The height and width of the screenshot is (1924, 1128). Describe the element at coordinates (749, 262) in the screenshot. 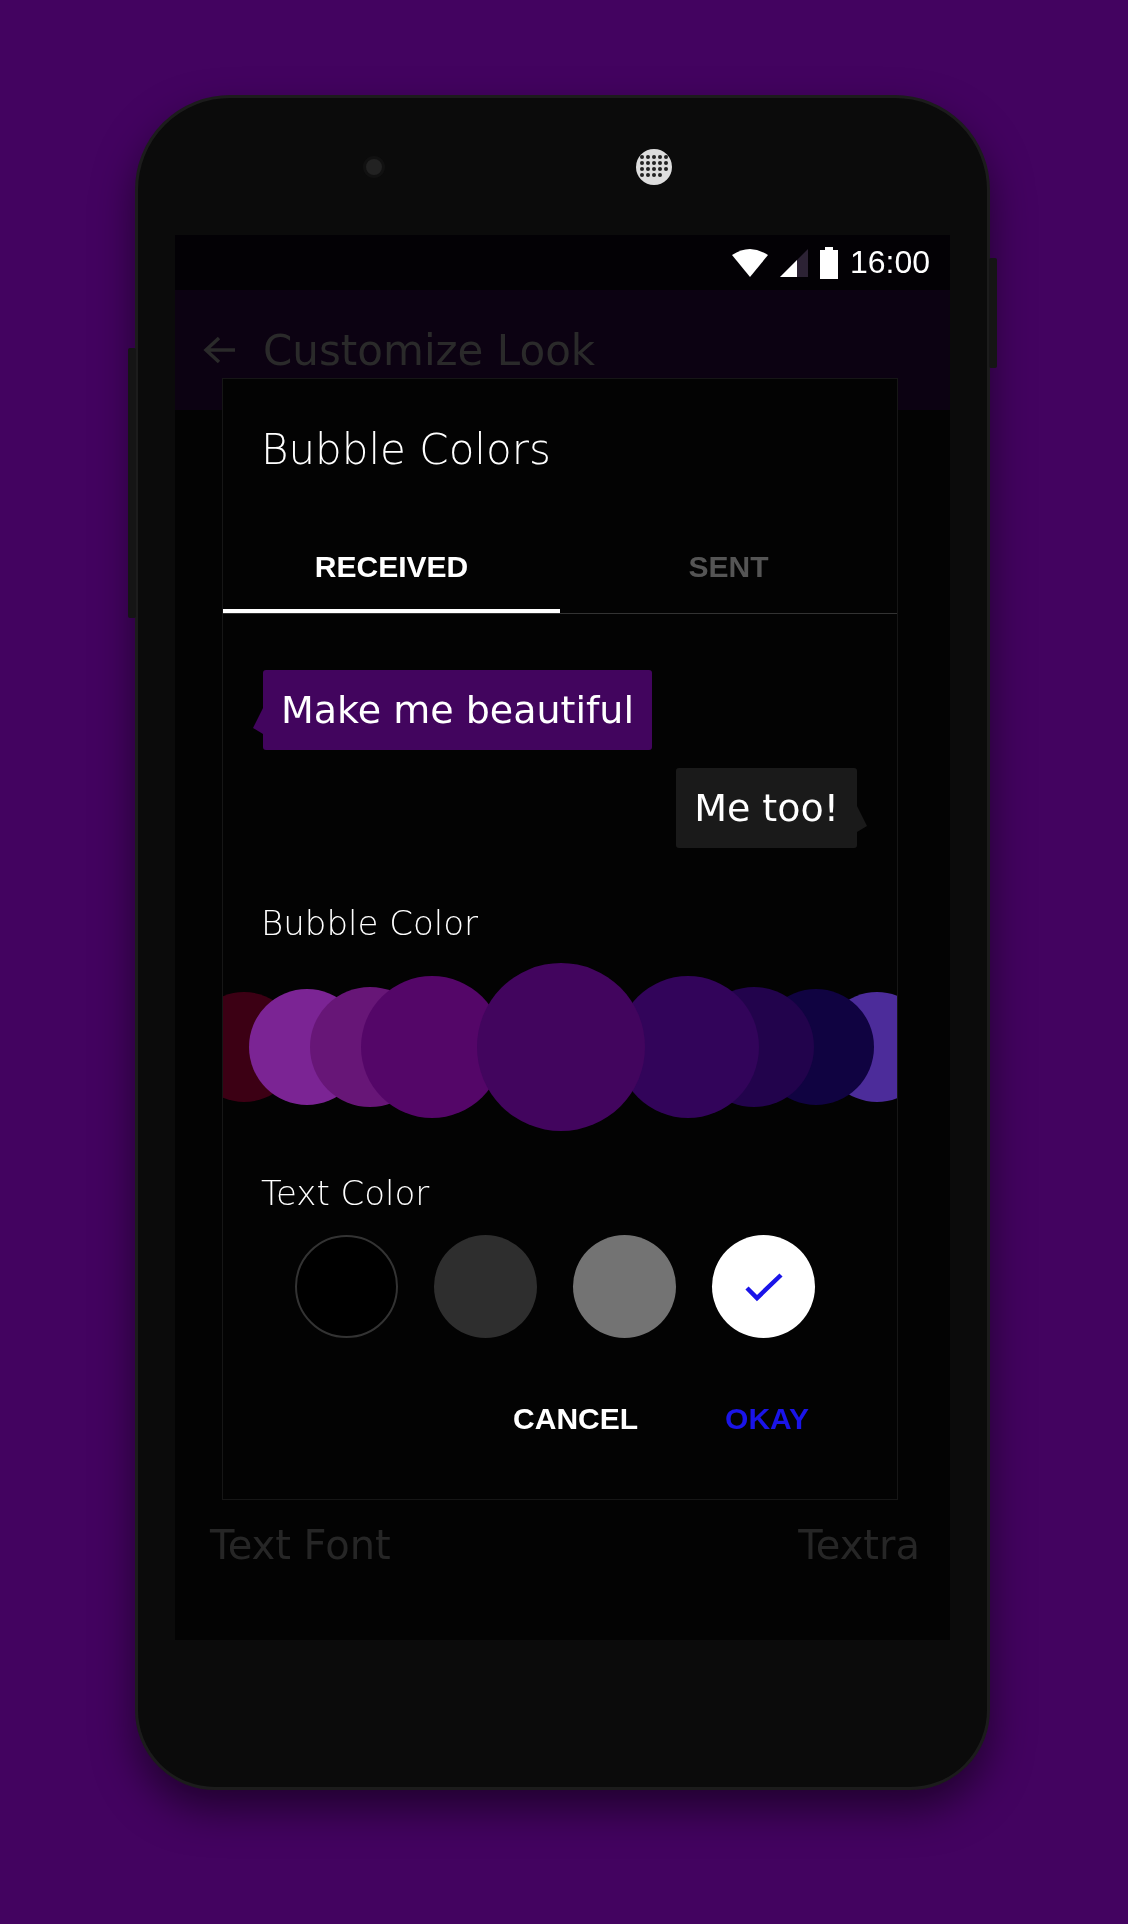

I see `wifi-icon` at that location.